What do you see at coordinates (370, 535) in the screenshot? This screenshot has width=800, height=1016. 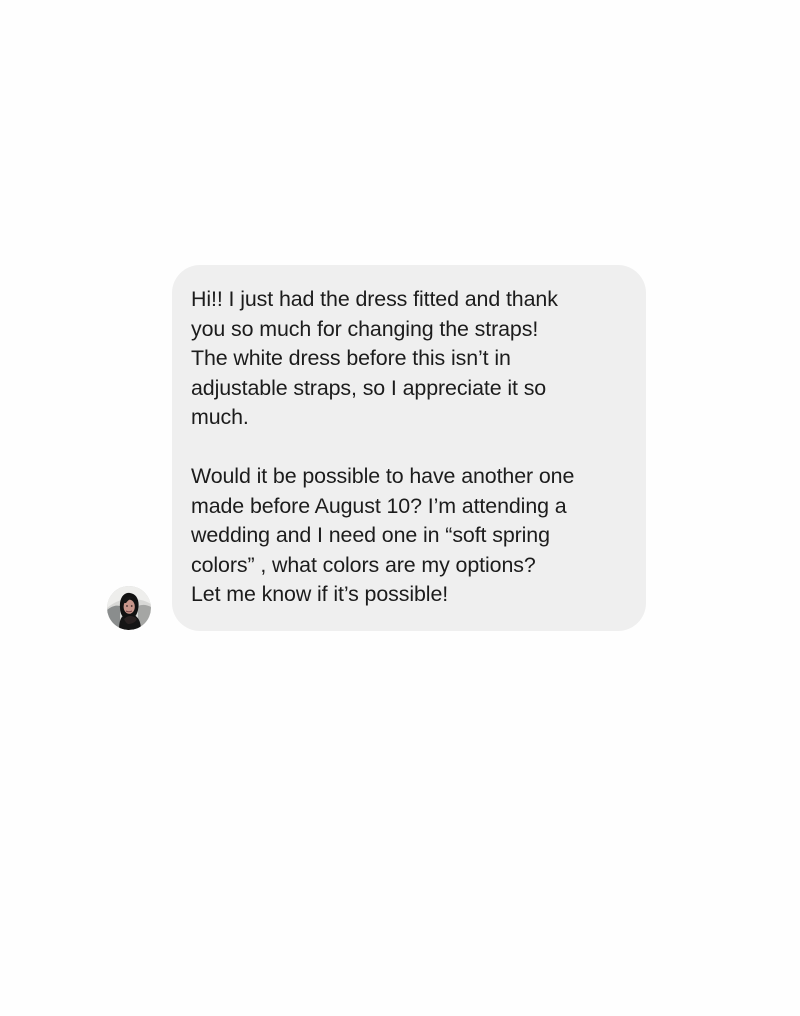 I see `message-line: wedding and I need one in “soft spring` at bounding box center [370, 535].